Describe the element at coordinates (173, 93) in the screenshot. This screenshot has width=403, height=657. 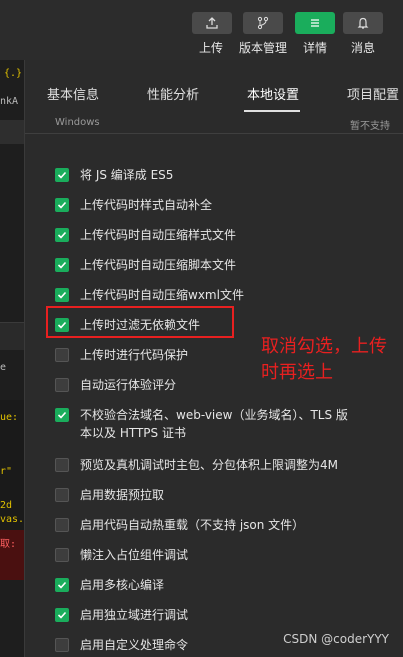
I see `tab-performance: 性能分析` at that location.